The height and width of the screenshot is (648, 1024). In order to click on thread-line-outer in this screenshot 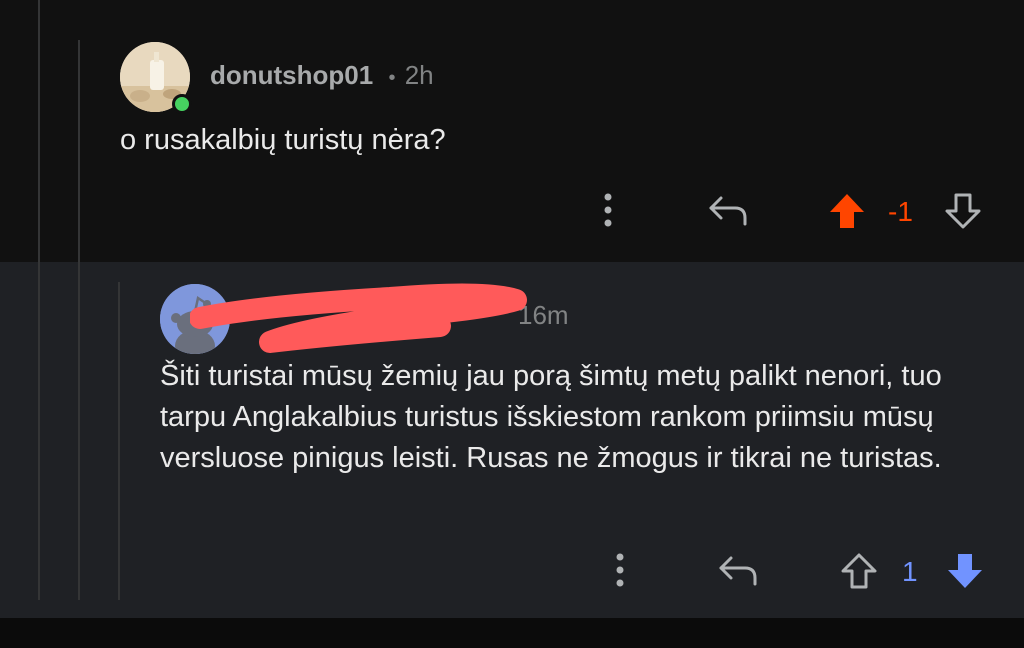, I will do `click(39, 300)`.